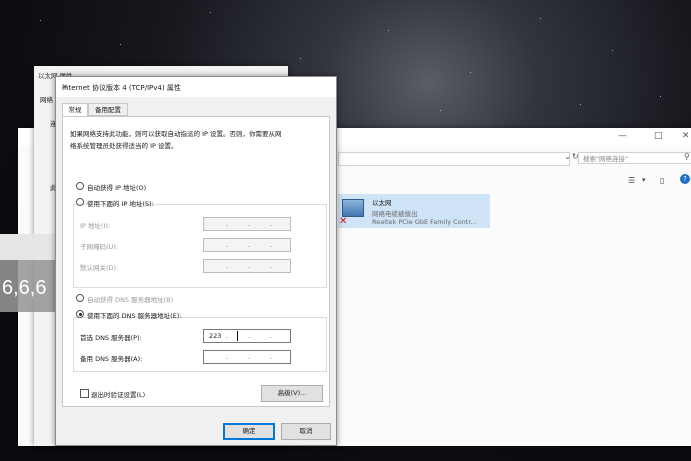 The width and height of the screenshot is (691, 461). What do you see at coordinates (249, 431) in the screenshot?
I see `ok-button: 确定` at bounding box center [249, 431].